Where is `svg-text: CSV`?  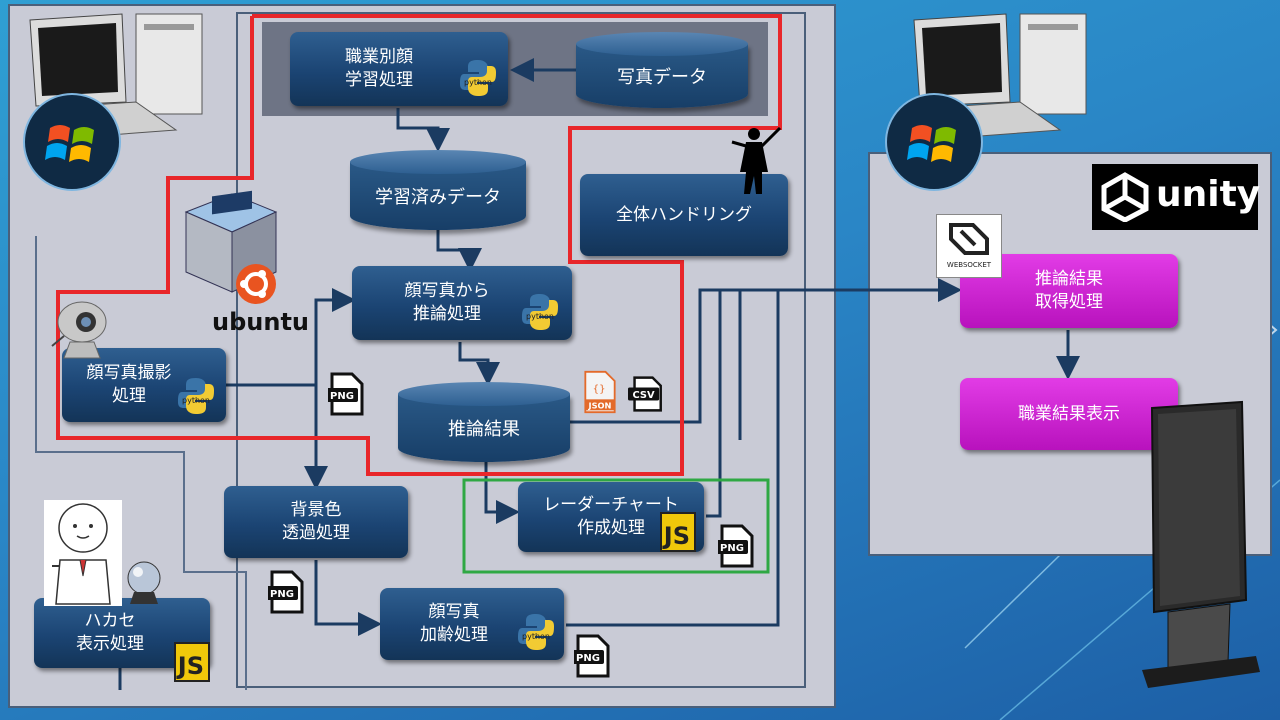 svg-text: CSV is located at coordinates (644, 395).